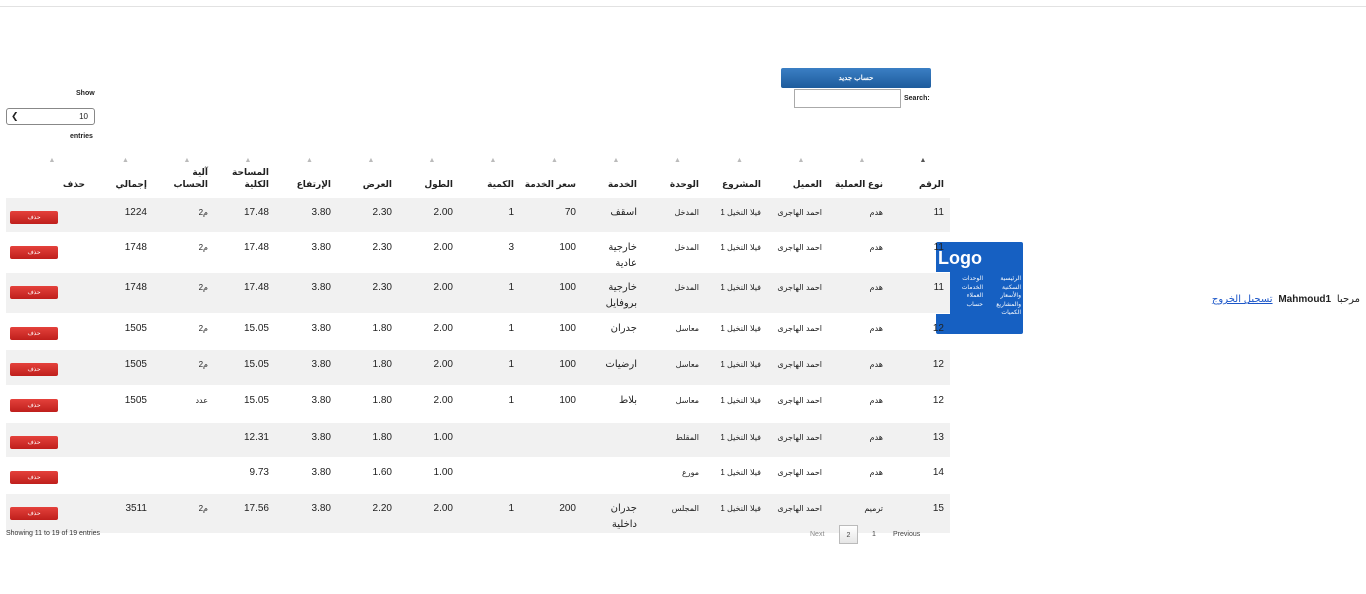 The image size is (1366, 594). What do you see at coordinates (81, 136) in the screenshot?
I see `entries-label: entries` at bounding box center [81, 136].